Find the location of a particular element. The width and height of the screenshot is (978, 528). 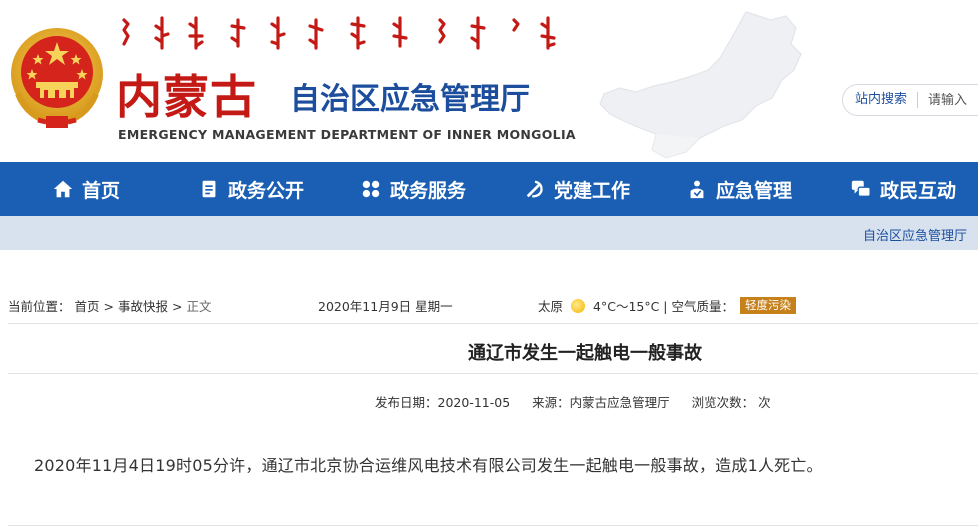

nav-item-party-building: 党建工作 is located at coordinates (577, 189).